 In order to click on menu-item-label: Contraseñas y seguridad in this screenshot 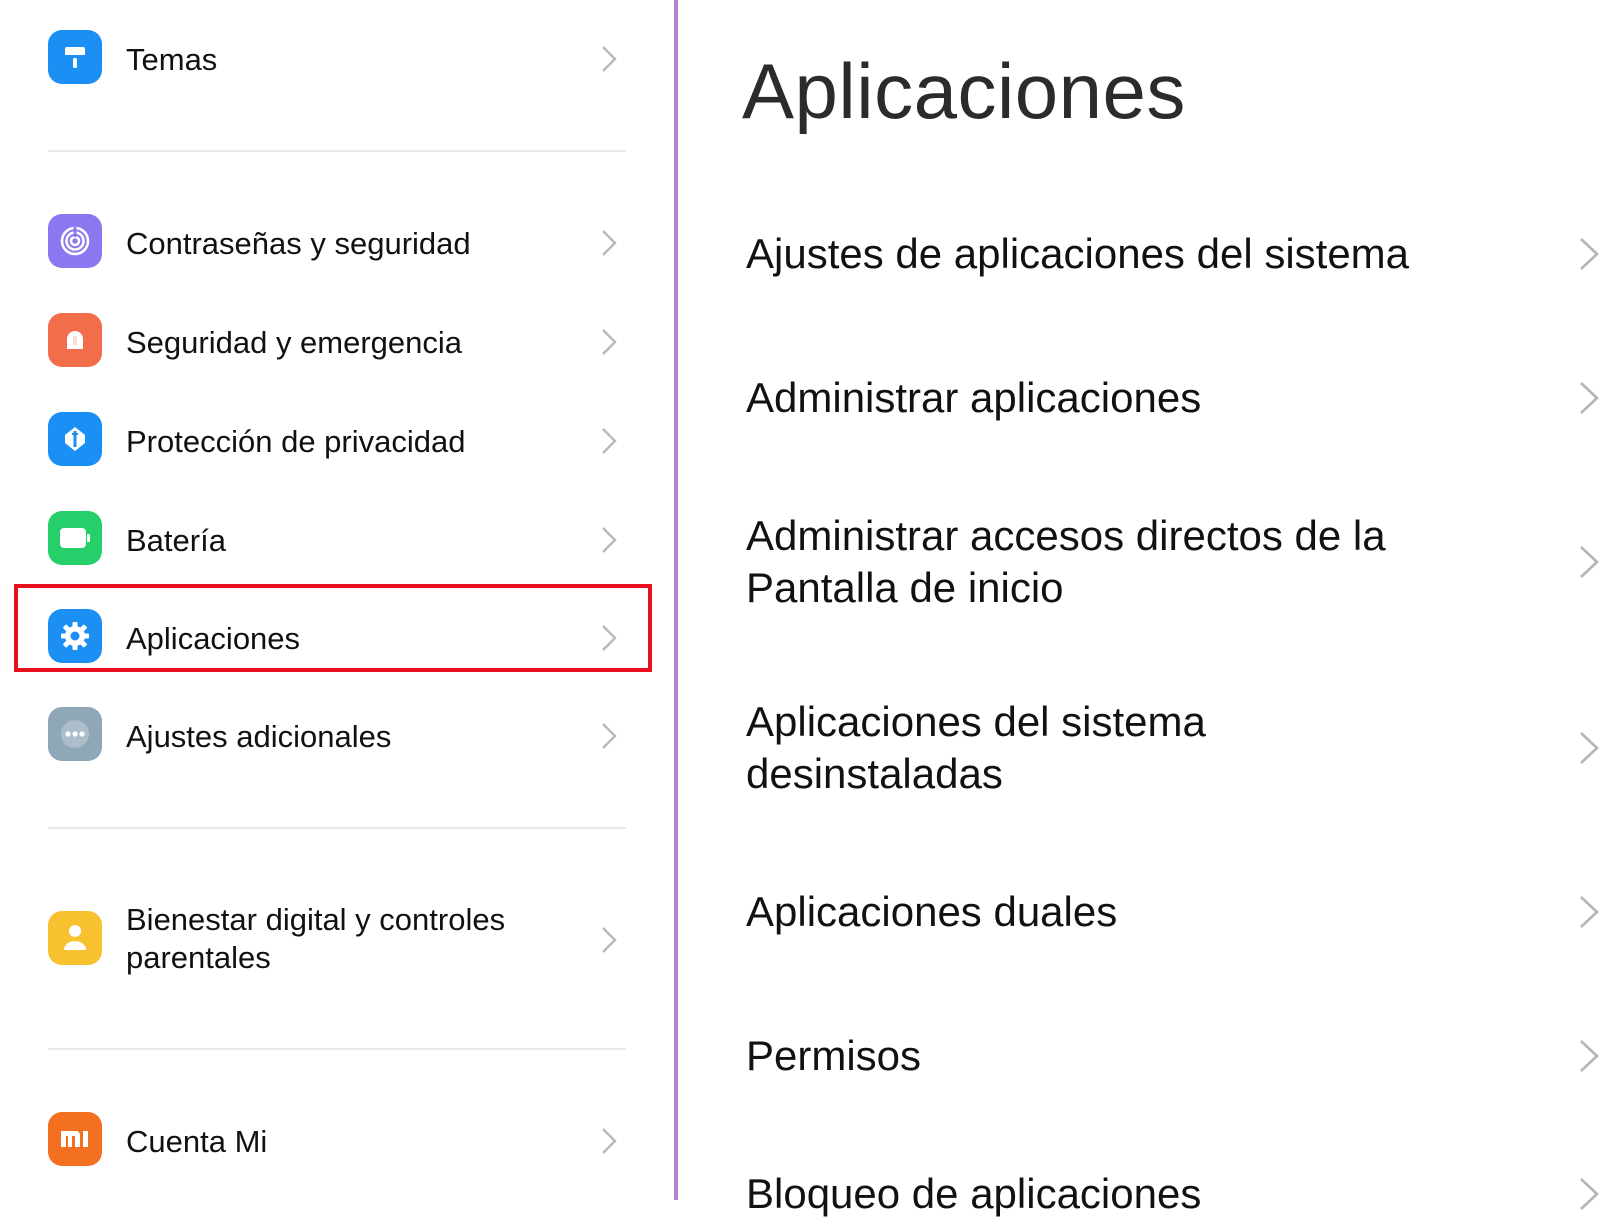, I will do `click(298, 243)`.